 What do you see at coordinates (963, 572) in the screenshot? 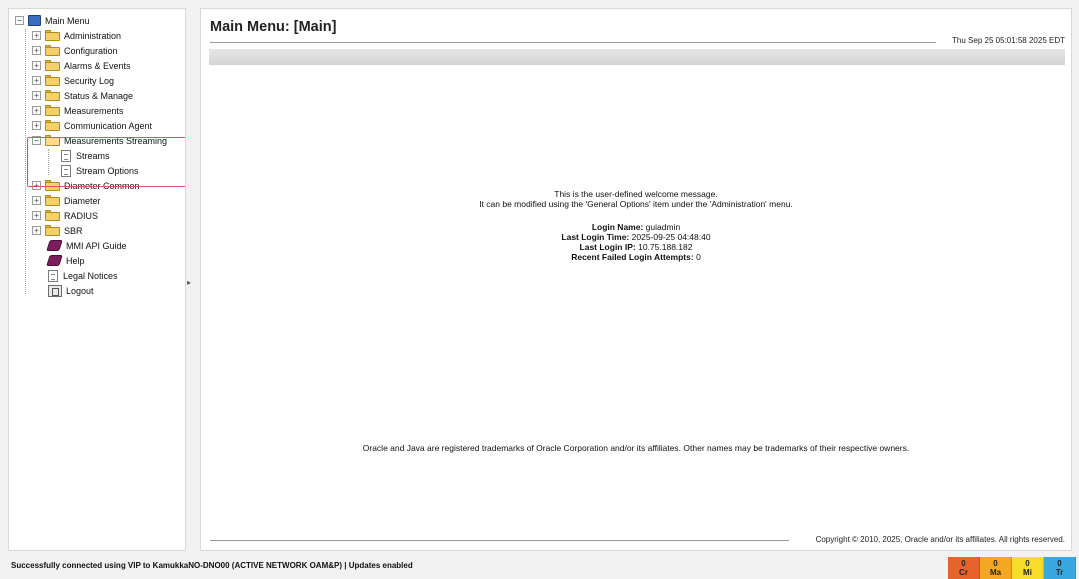
I see `alarm-label: Cr` at bounding box center [963, 572].